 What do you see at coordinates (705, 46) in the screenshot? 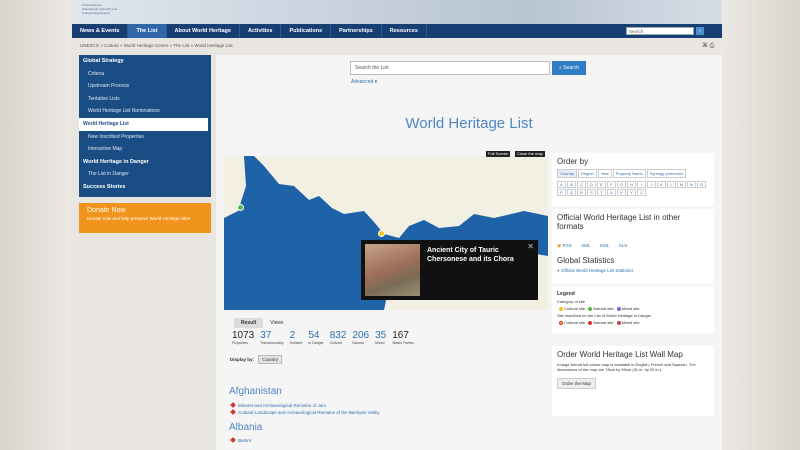
I see `share-icon: ⌘` at bounding box center [705, 46].